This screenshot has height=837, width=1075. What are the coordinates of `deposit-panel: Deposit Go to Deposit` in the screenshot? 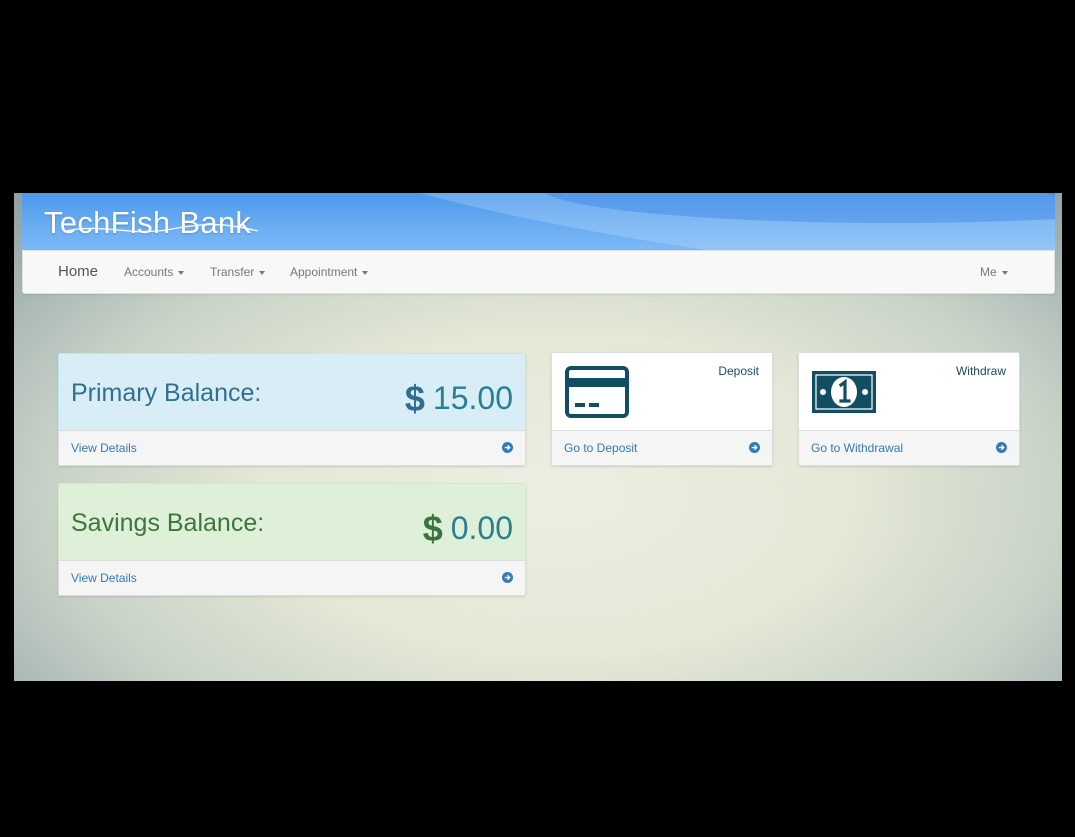 It's located at (662, 409).